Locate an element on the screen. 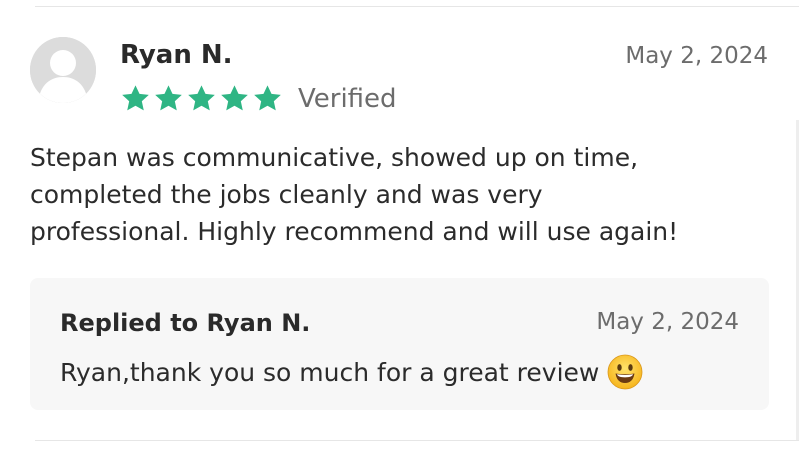  review-body-line: completed the jobs cleanly and was very is located at coordinates (286, 194).